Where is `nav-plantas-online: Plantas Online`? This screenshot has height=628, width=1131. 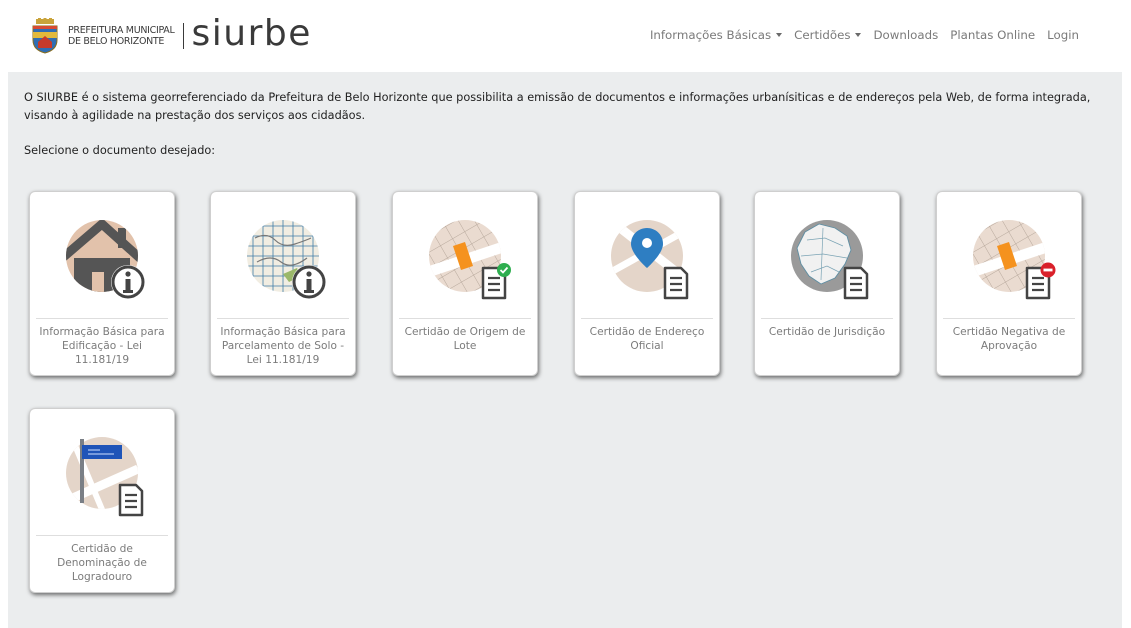
nav-plantas-online: Plantas Online is located at coordinates (992, 35).